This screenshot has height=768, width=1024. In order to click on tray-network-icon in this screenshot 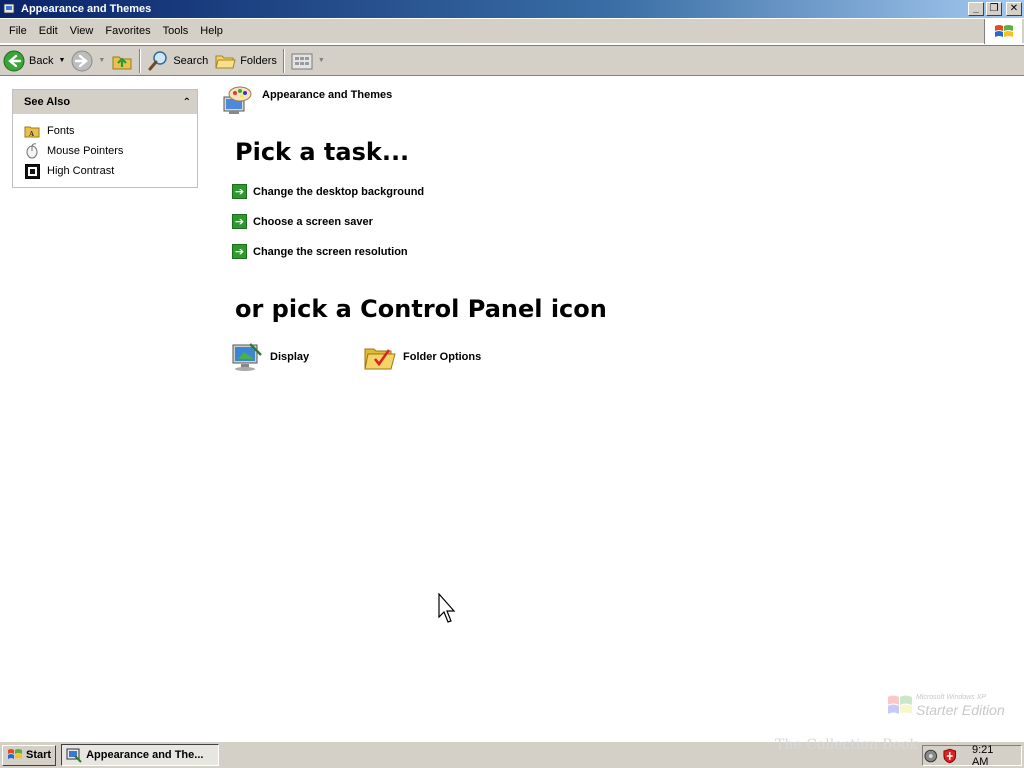, I will do `click(930, 756)`.